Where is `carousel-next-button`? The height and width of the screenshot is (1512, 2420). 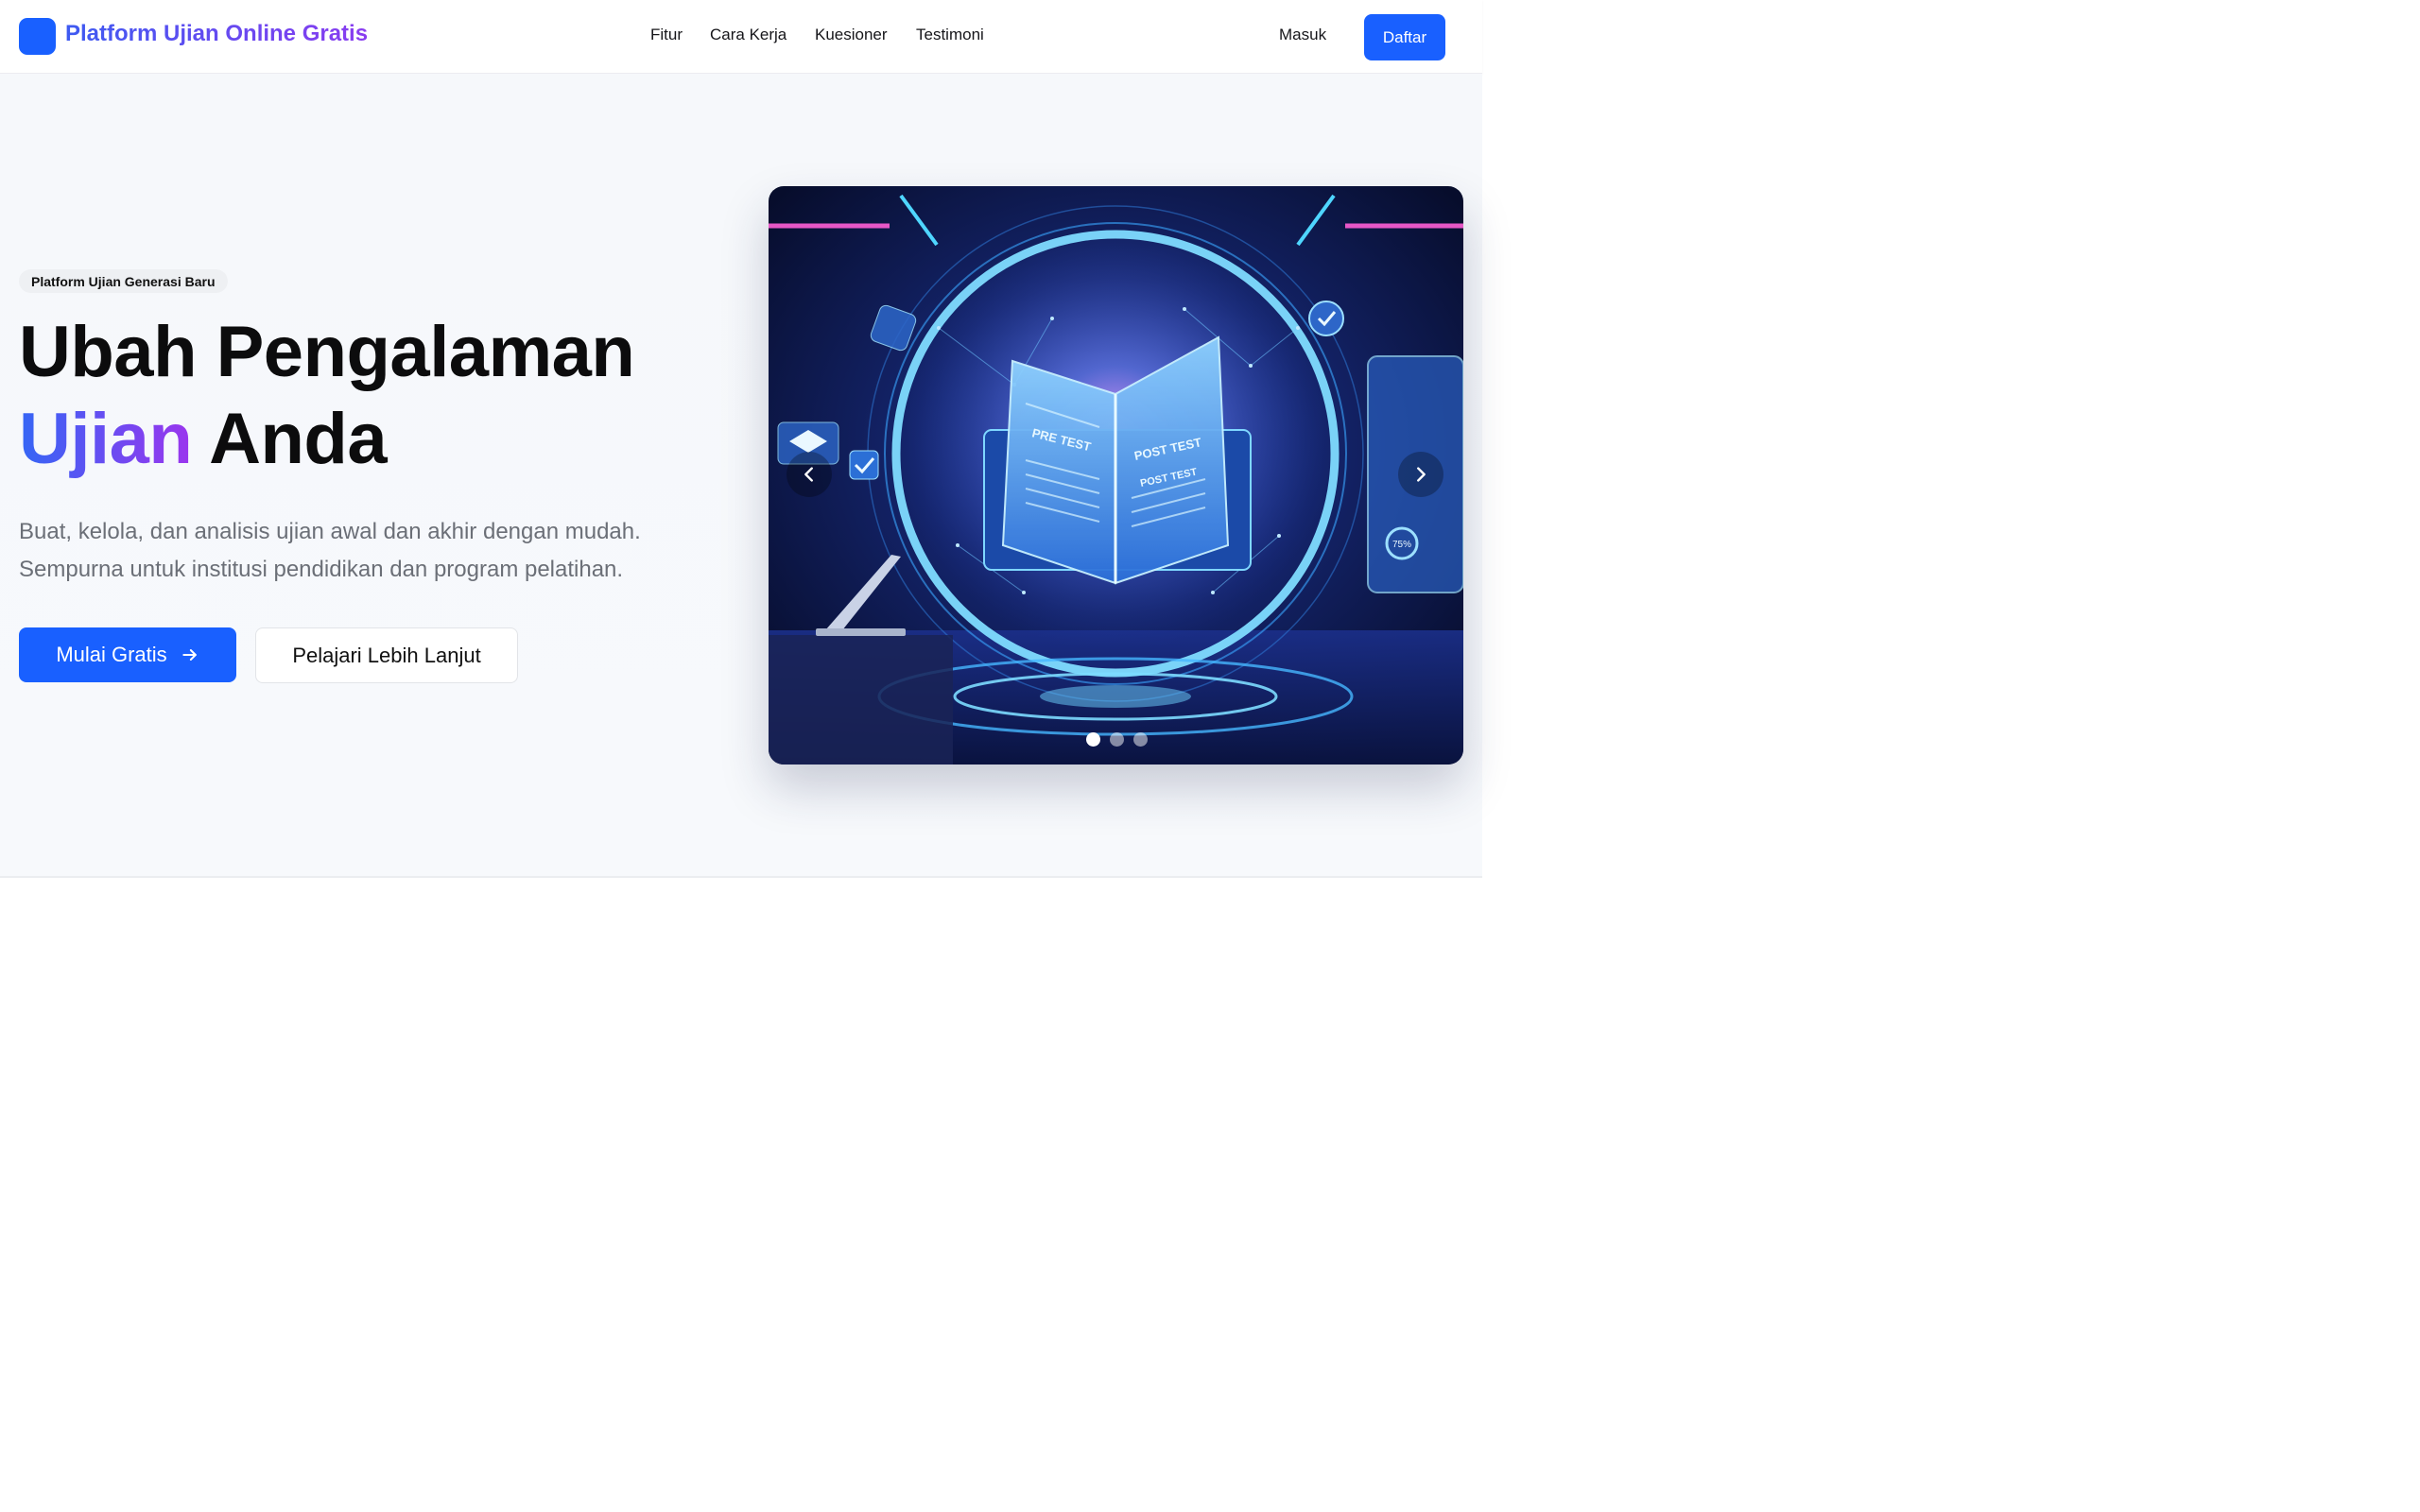
carousel-next-button is located at coordinates (1420, 474).